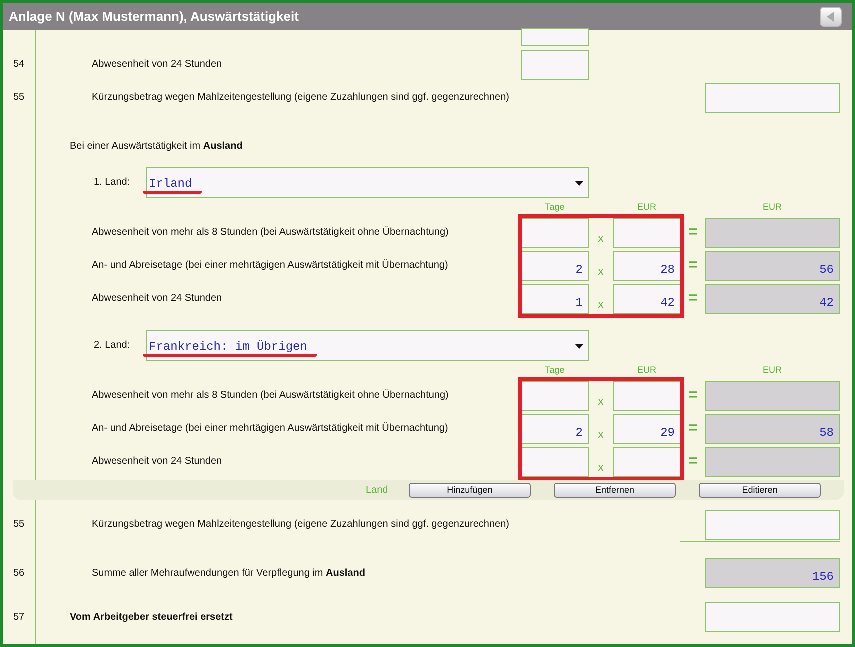 Image resolution: width=855 pixels, height=647 pixels. Describe the element at coordinates (772, 299) in the screenshot. I see `result-field: 42` at that location.